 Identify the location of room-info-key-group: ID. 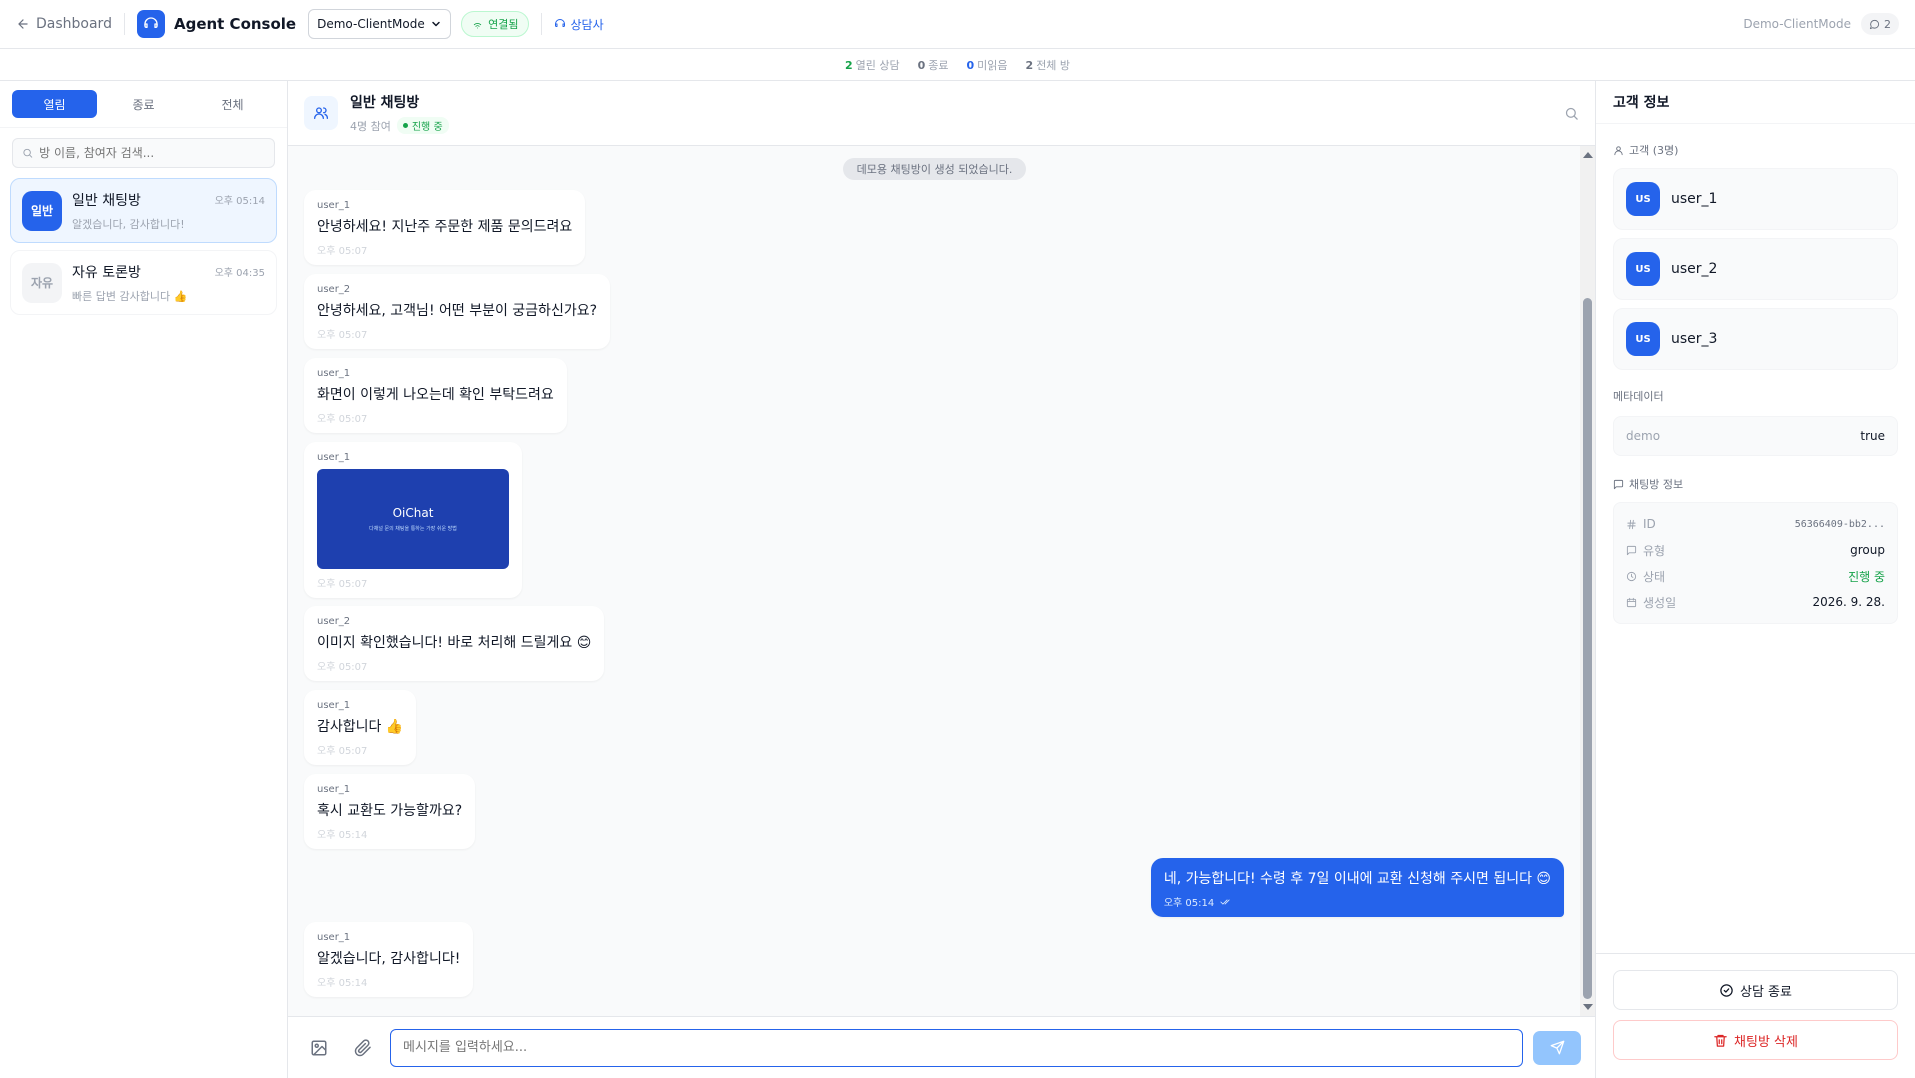
(1641, 524).